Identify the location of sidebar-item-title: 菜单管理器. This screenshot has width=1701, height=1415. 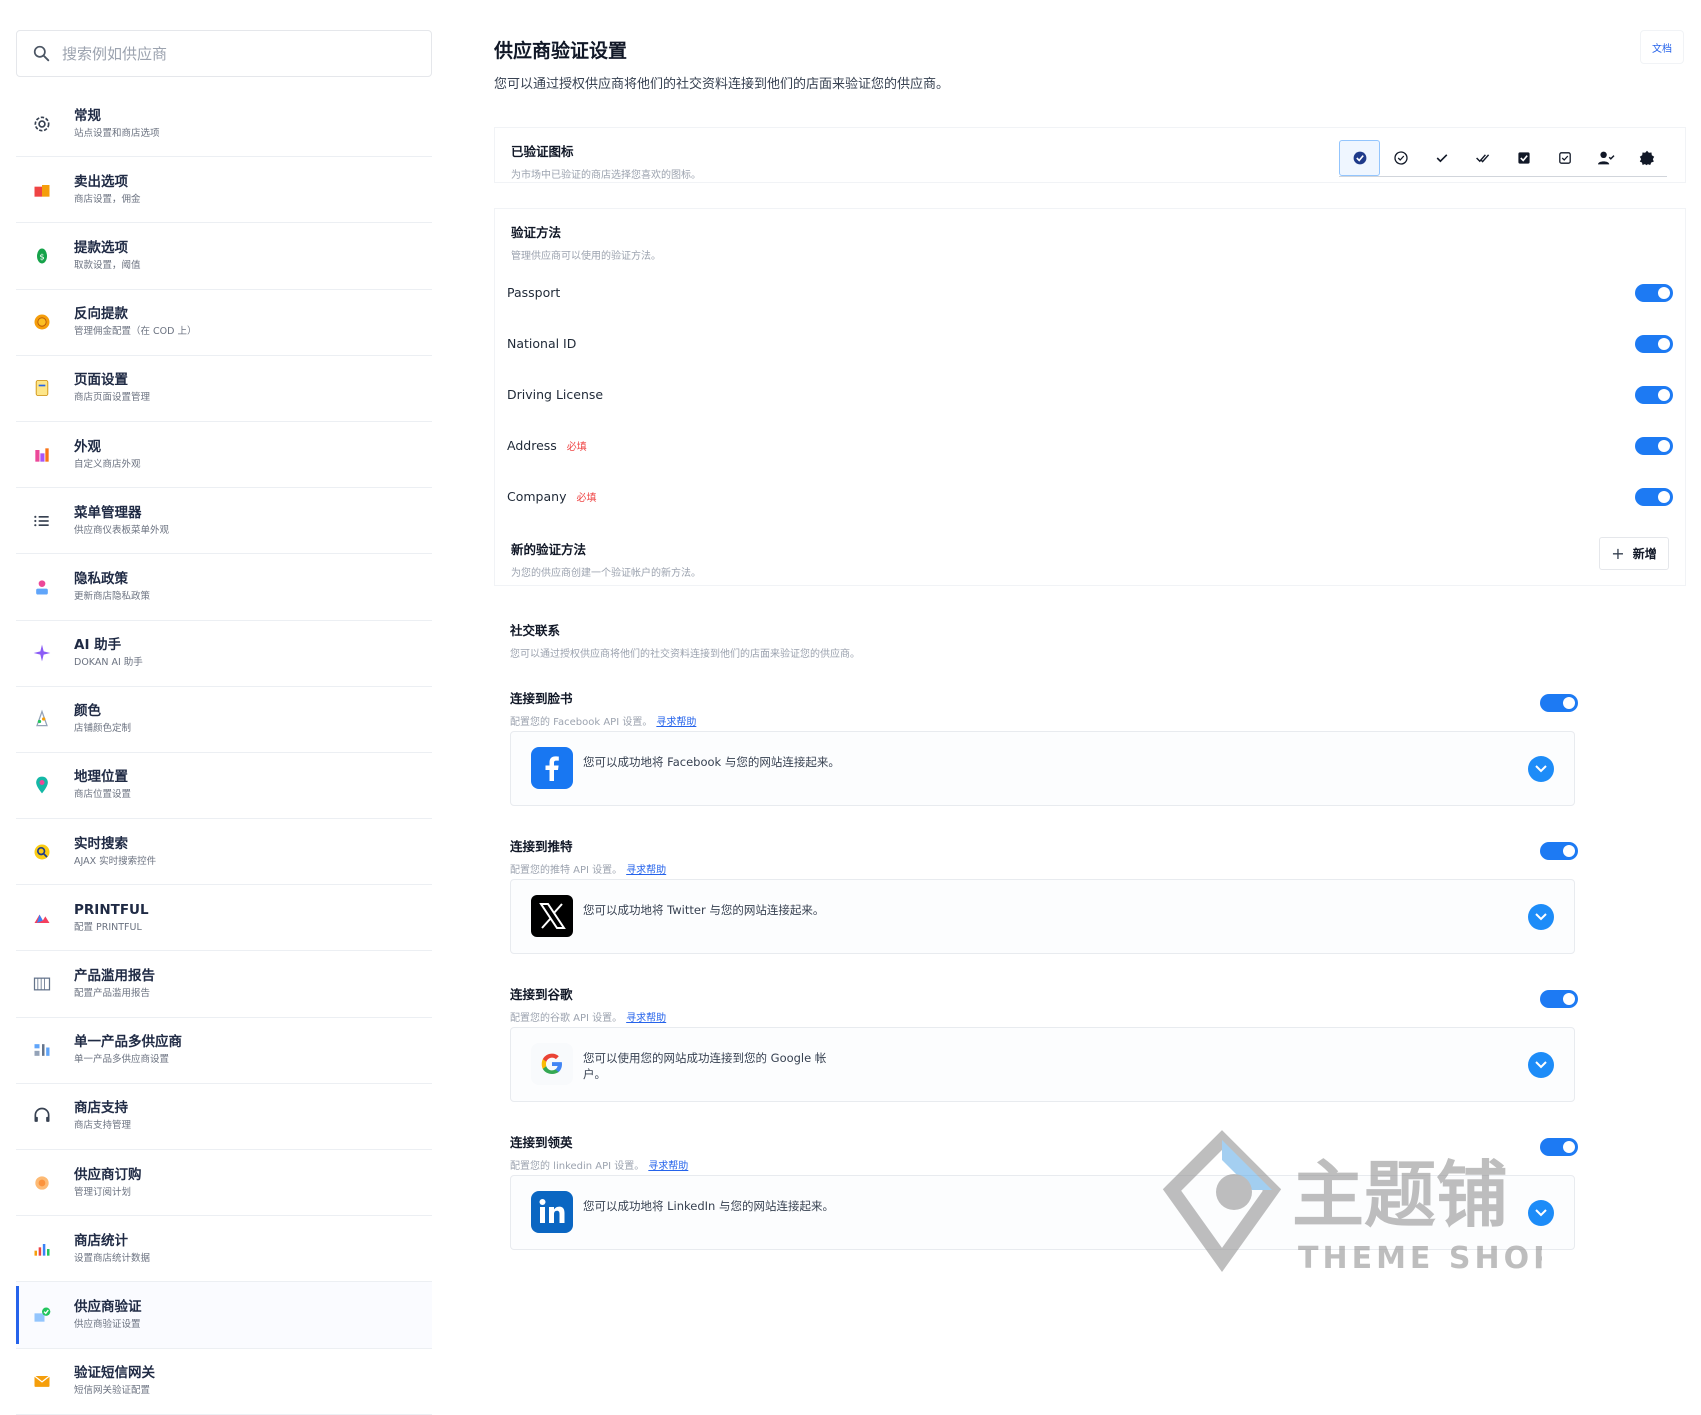
(108, 512).